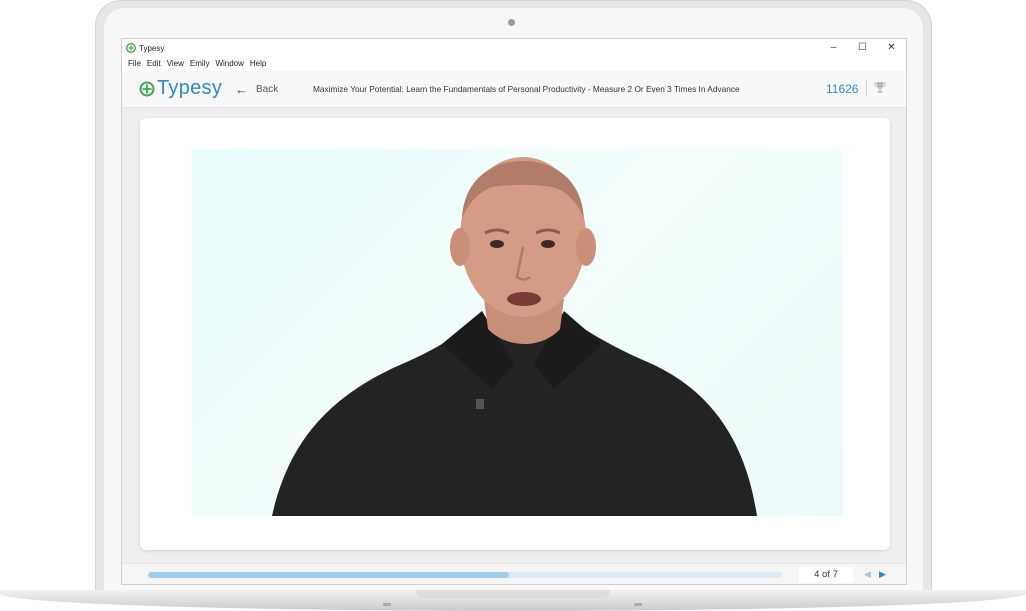  Describe the element at coordinates (514, 64) in the screenshot. I see `menu-bar: File Edit View Emily Window Help` at that location.